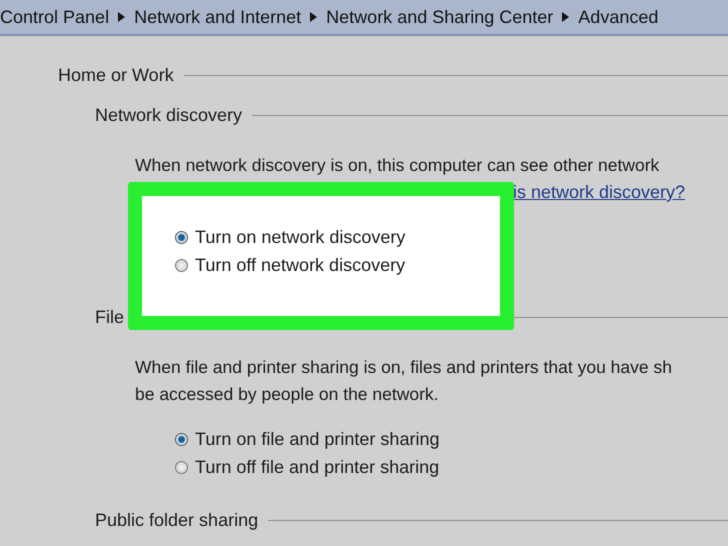  What do you see at coordinates (397, 165) in the screenshot?
I see `description-text: When network discovery is on, this computer can see other network` at bounding box center [397, 165].